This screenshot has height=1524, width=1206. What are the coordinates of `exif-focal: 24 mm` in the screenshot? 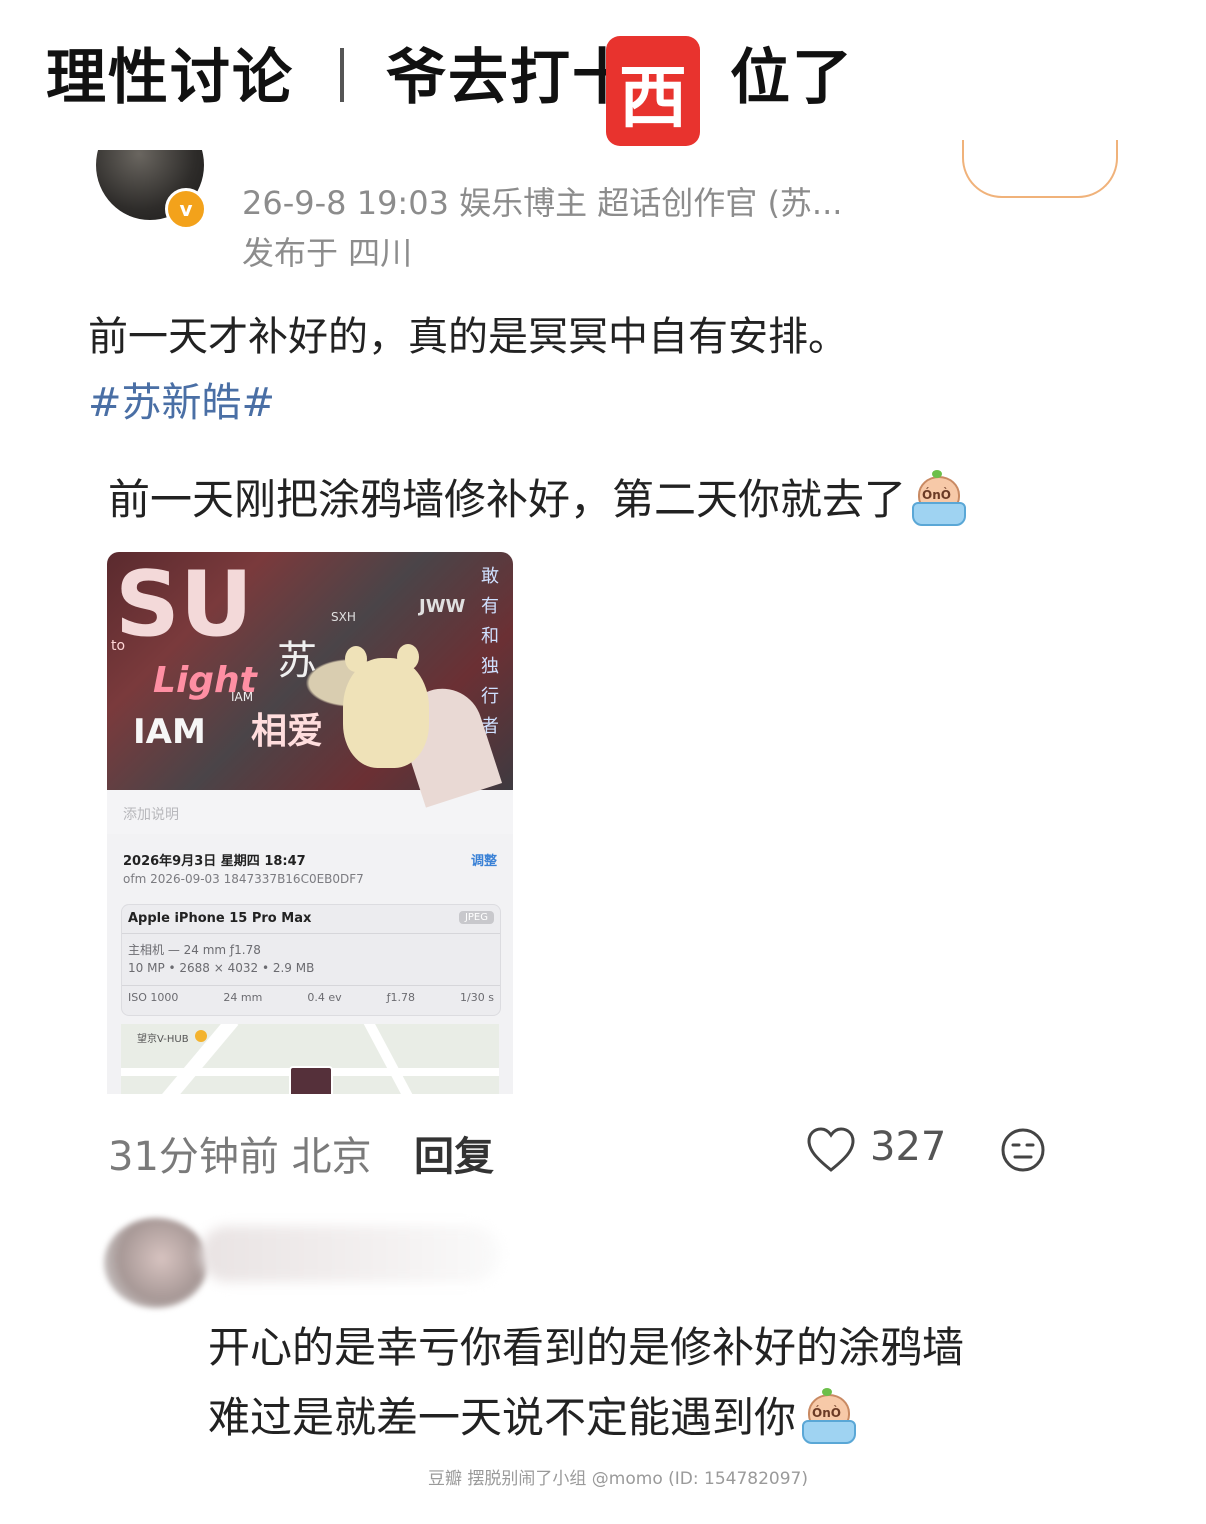 It's located at (243, 997).